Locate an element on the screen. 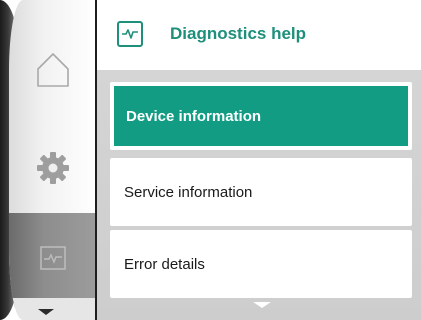  page-title: Diagnostics help is located at coordinates (238, 33).